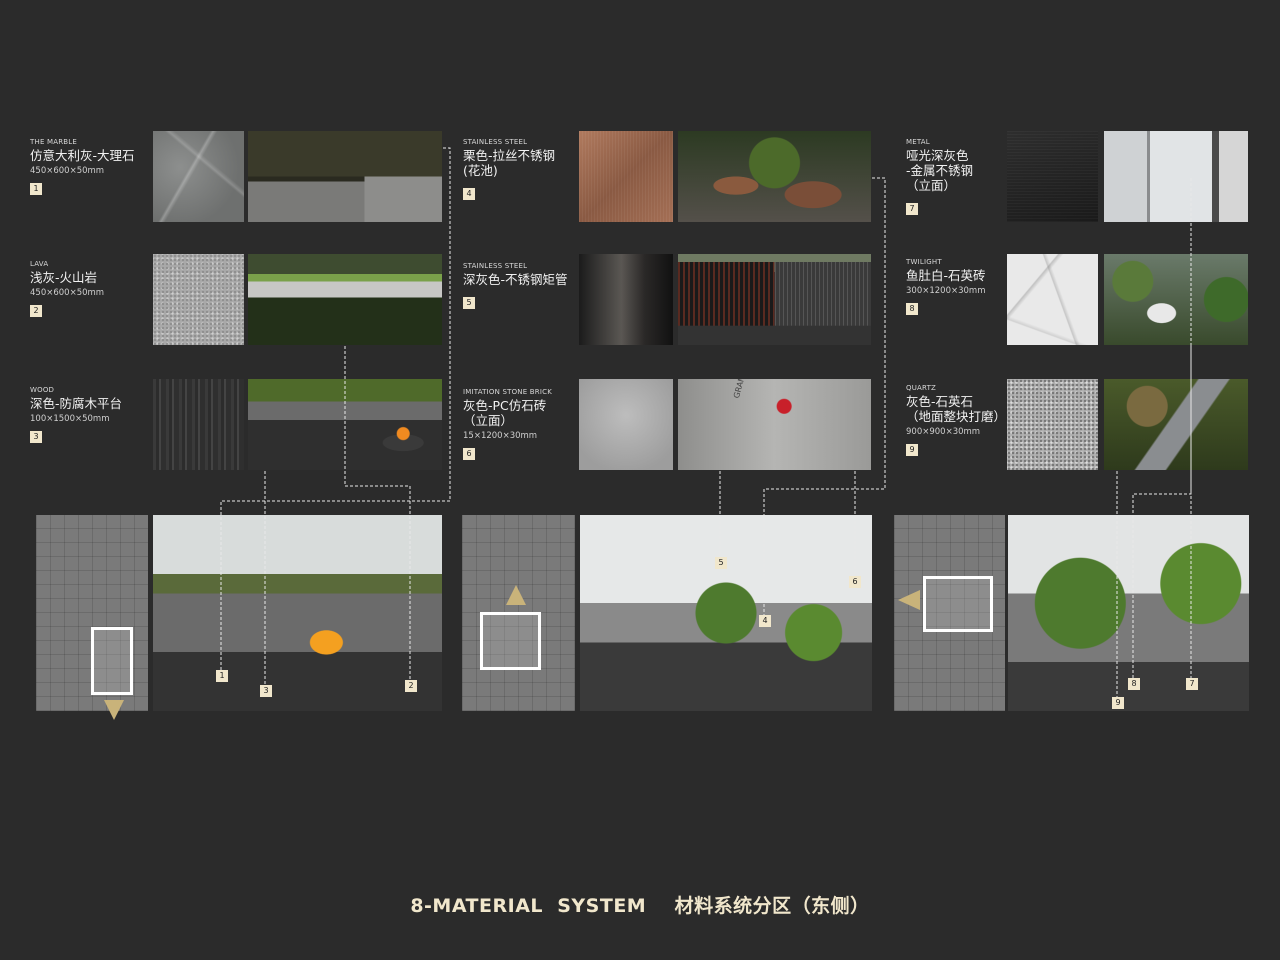 The height and width of the screenshot is (960, 1280). What do you see at coordinates (640, 906) in the screenshot?
I see `page-title: 8-MATERIAL SYSTEM 材料系统分区（东侧）` at bounding box center [640, 906].